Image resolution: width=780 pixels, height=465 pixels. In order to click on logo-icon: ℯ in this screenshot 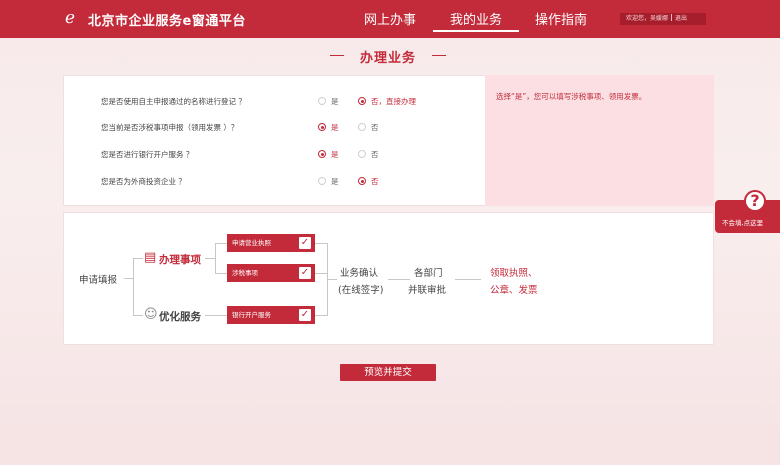, I will do `click(70, 18)`.